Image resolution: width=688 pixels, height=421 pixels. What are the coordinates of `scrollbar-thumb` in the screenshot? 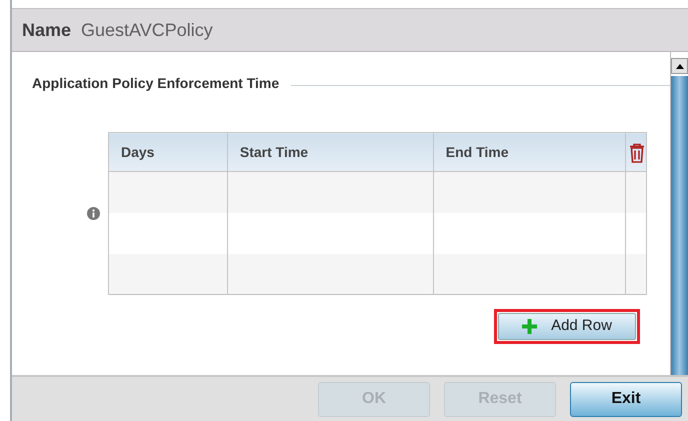 It's located at (679, 225).